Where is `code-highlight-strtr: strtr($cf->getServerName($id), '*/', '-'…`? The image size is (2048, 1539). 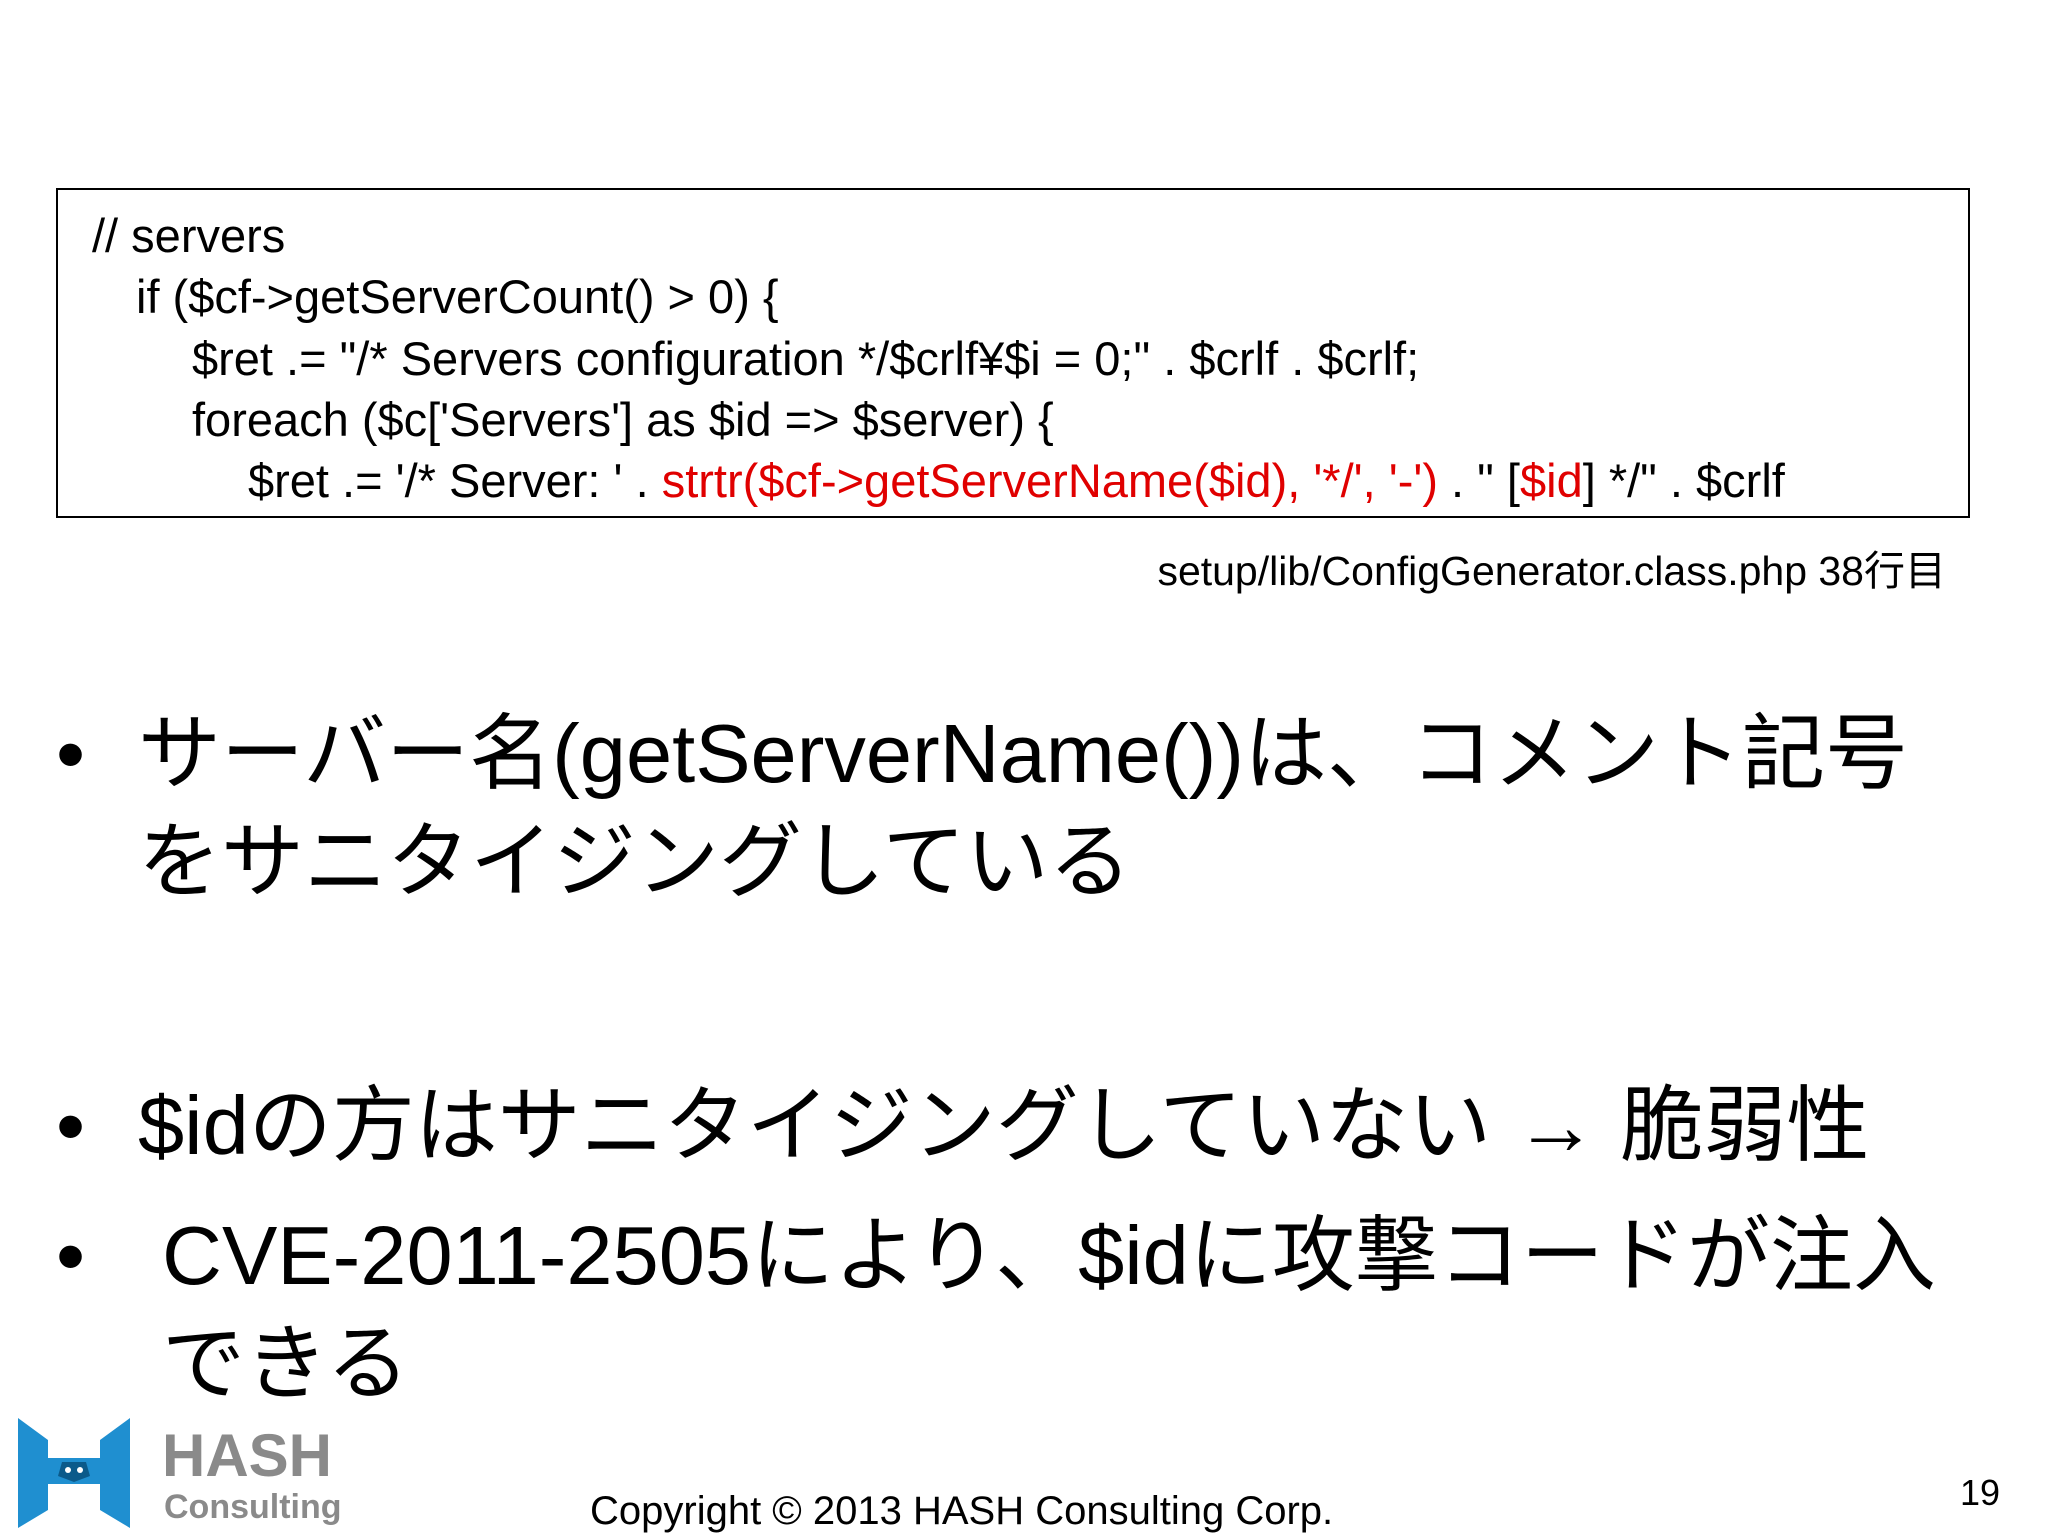 code-highlight-strtr: strtr($cf->getServerName($id), '*/', '-'… is located at coordinates (1049, 480).